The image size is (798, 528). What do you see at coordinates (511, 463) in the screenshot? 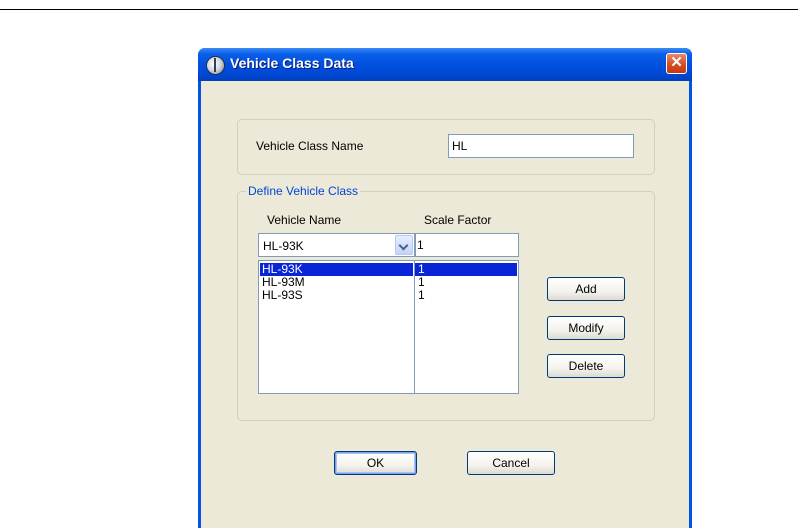
I see `cancel-button: Cancel` at bounding box center [511, 463].